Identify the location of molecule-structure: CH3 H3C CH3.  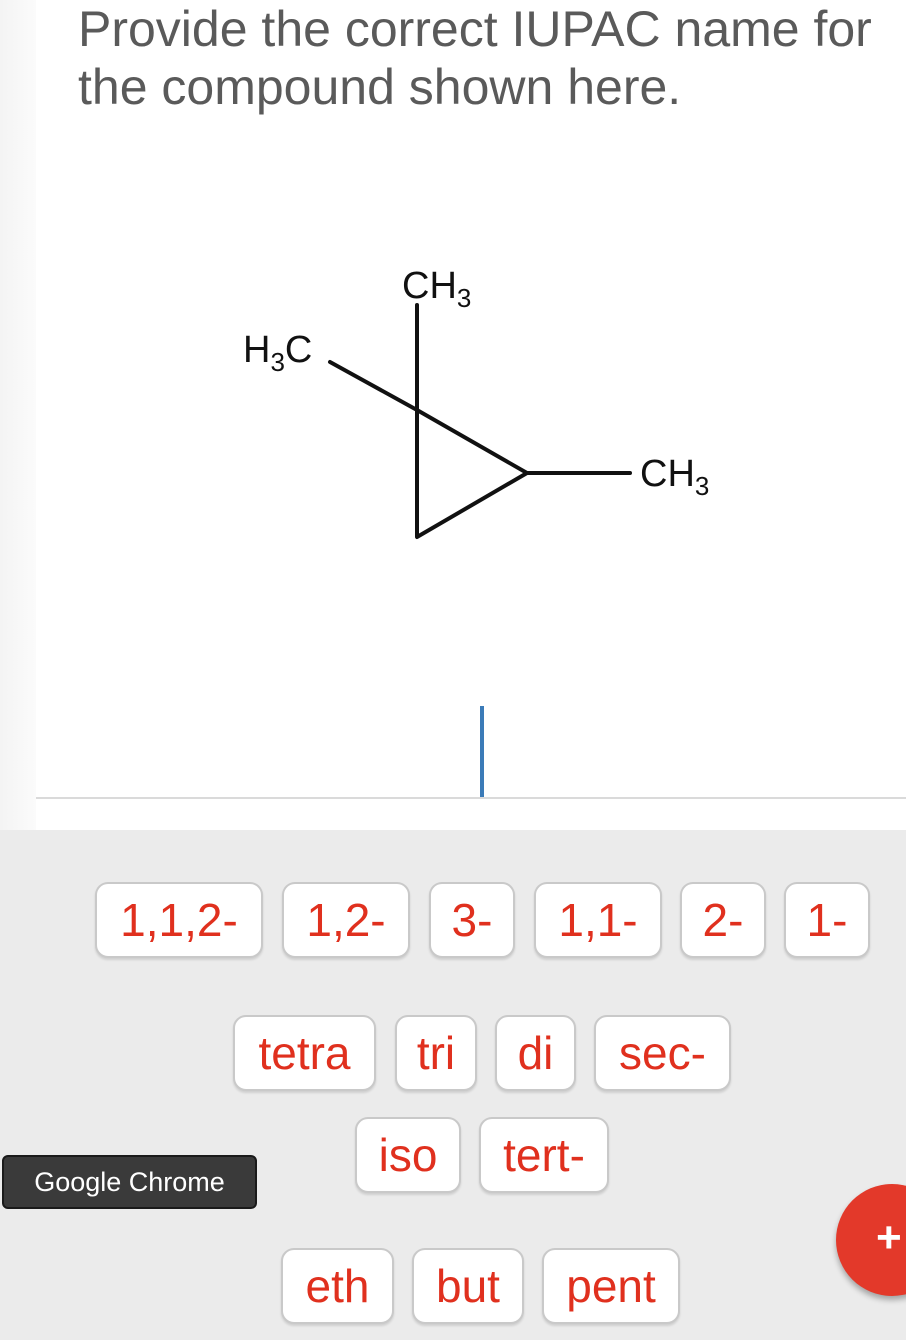
(476, 402).